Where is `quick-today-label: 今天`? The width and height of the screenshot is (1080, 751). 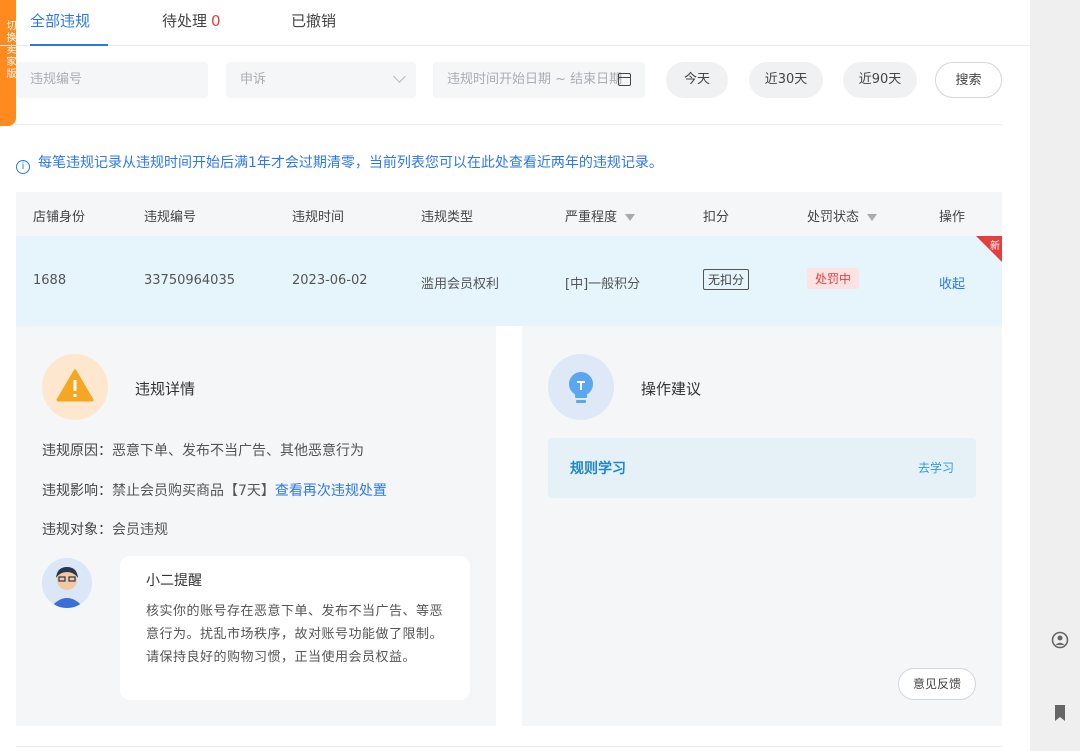
quick-today-label: 今天 is located at coordinates (696, 79).